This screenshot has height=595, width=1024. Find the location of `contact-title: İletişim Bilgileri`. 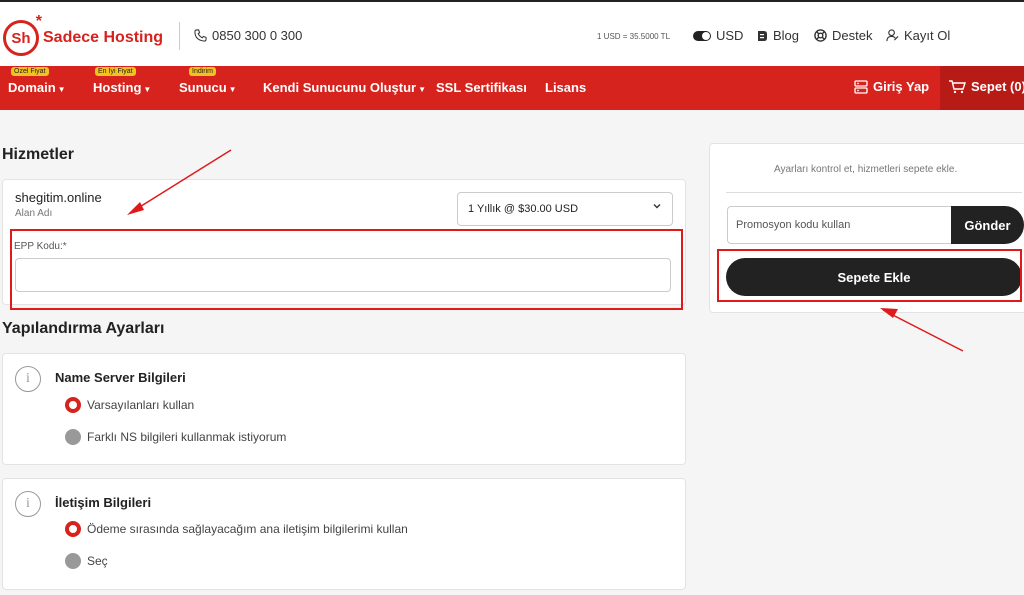

contact-title: İletişim Bilgileri is located at coordinates (103, 502).